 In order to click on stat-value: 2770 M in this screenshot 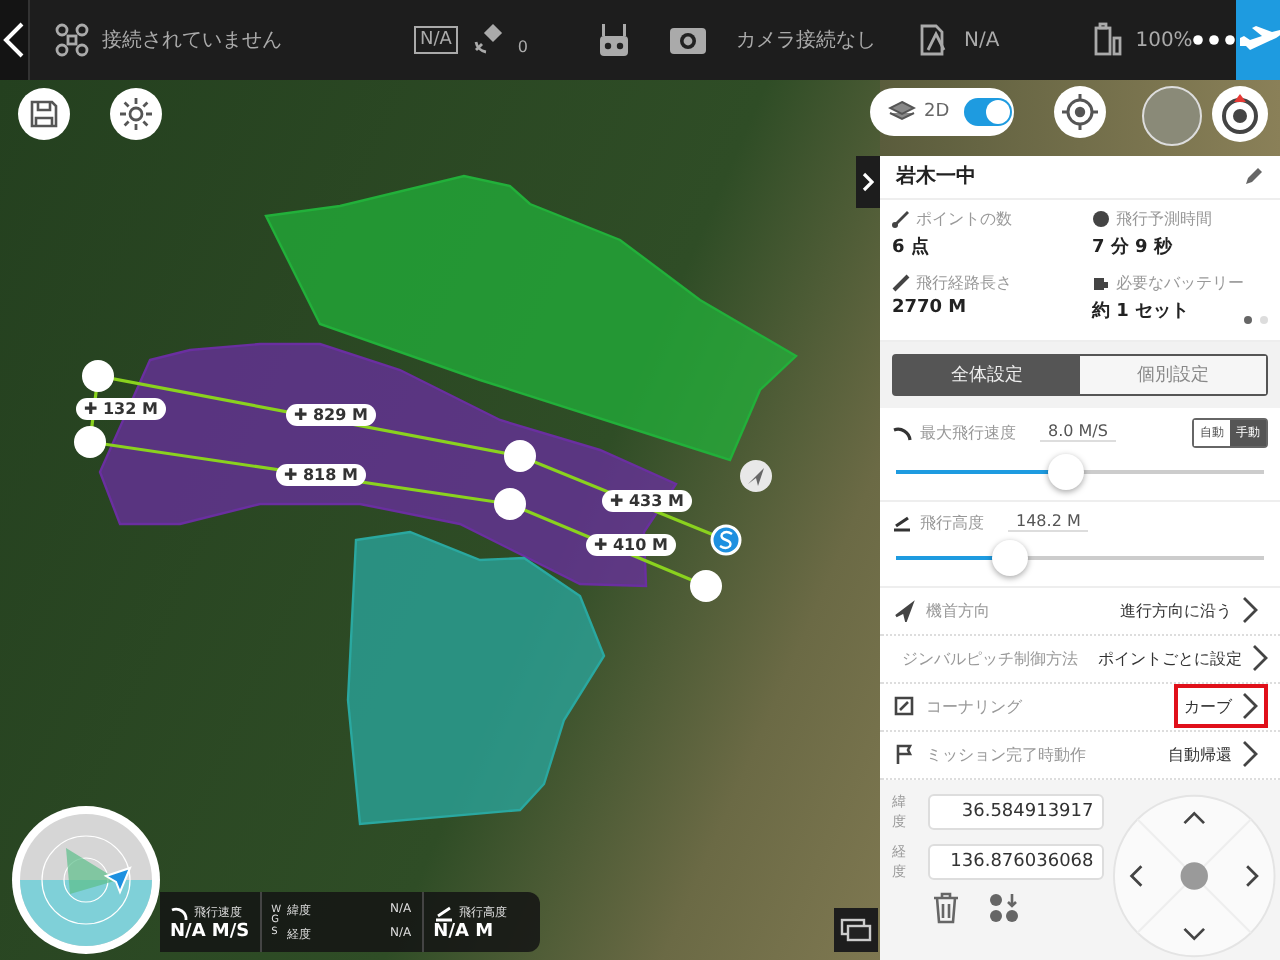, I will do `click(929, 307)`.